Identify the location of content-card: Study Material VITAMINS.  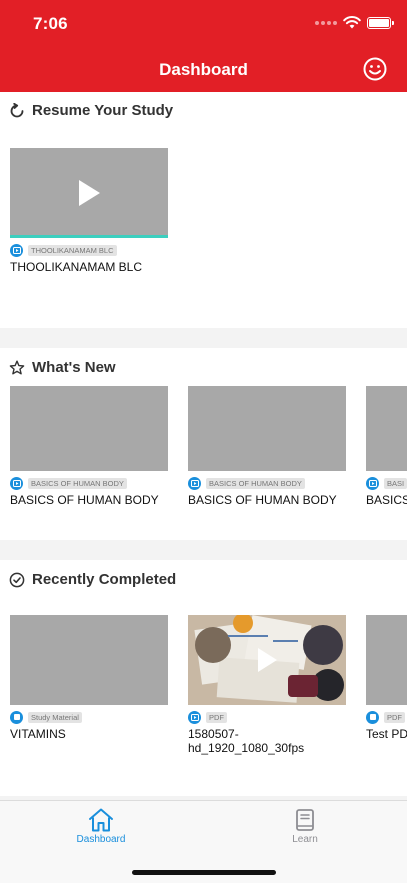
(89, 678).